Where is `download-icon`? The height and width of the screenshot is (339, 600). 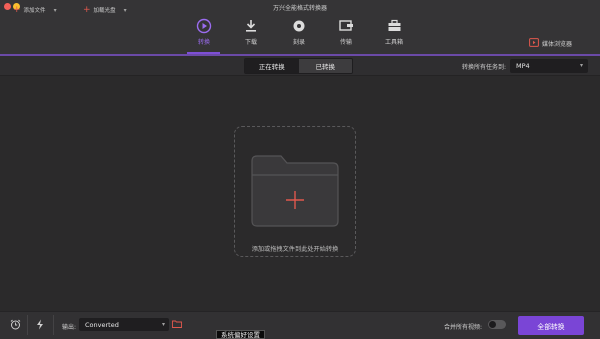
download-icon is located at coordinates (251, 26).